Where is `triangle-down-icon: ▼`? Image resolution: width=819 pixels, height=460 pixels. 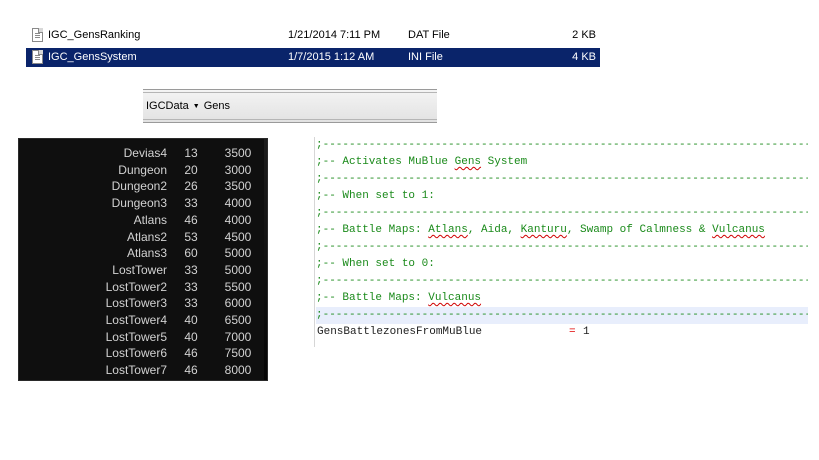 triangle-down-icon: ▼ is located at coordinates (196, 106).